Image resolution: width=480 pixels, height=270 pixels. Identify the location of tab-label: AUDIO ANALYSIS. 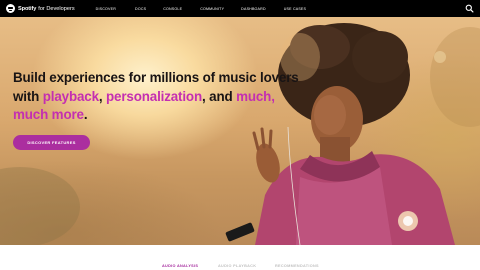
(180, 266).